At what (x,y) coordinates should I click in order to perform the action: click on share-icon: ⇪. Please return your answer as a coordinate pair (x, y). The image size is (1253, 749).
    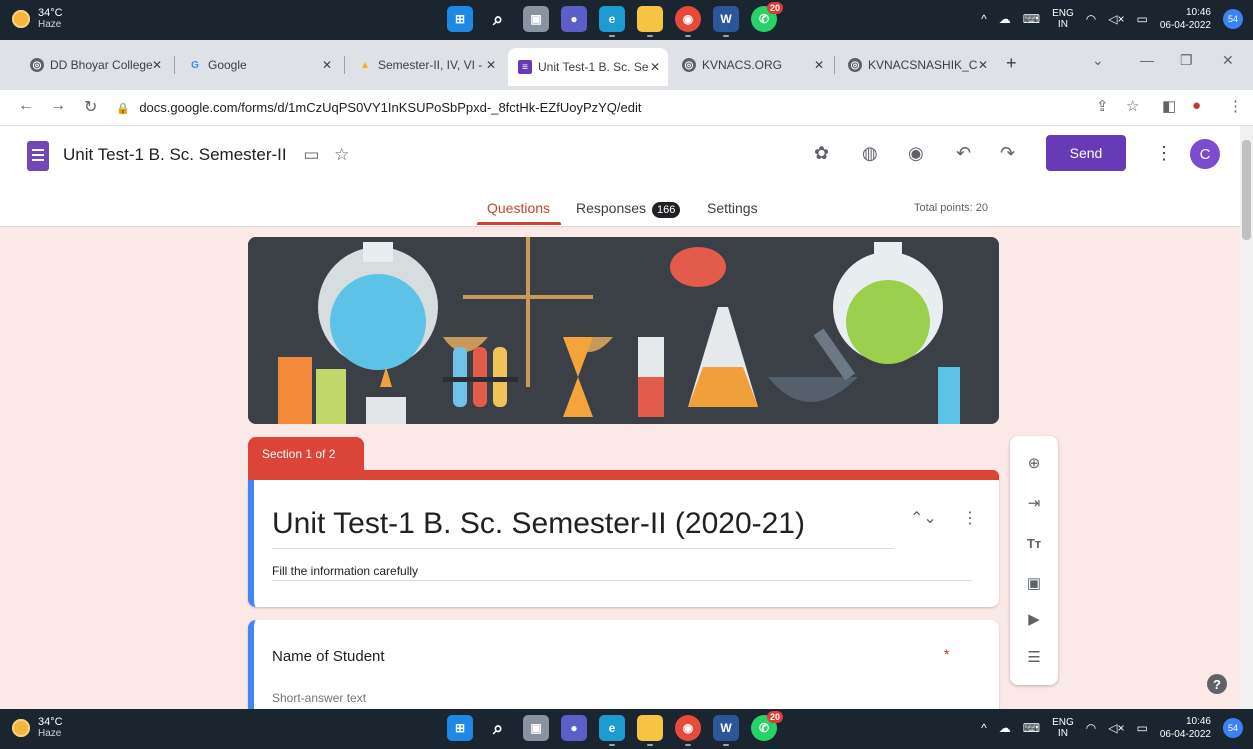
    Looking at the image, I should click on (1102, 106).